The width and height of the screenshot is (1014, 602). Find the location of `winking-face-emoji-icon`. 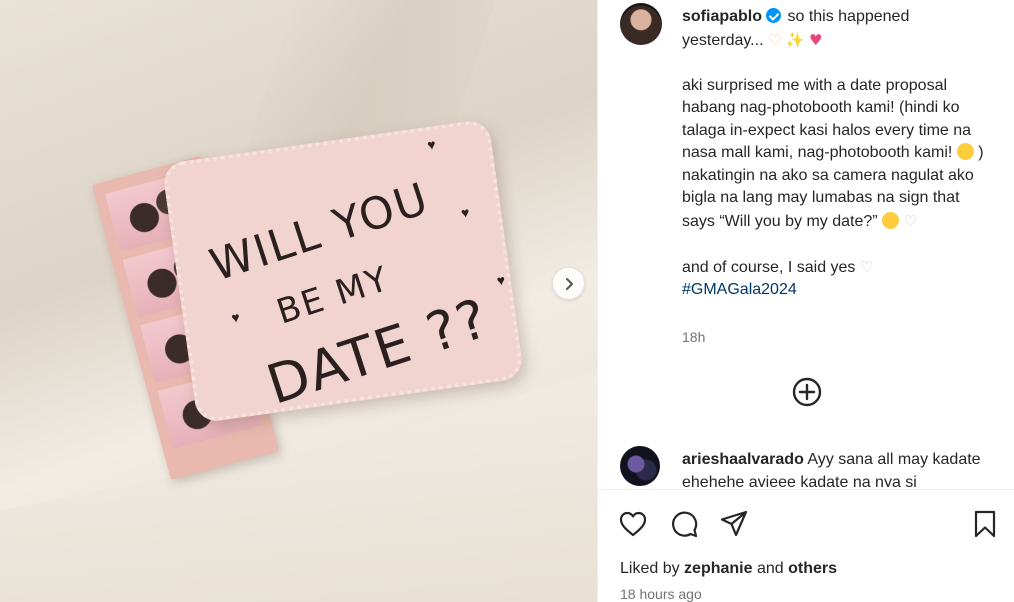

winking-face-emoji-icon is located at coordinates (965, 151).